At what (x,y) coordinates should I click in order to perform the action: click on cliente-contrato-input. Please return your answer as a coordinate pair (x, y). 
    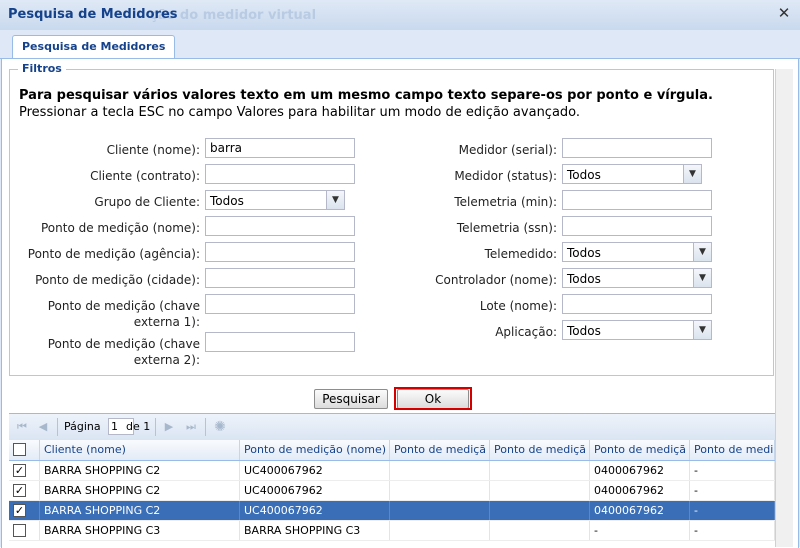
    Looking at the image, I should click on (280, 174).